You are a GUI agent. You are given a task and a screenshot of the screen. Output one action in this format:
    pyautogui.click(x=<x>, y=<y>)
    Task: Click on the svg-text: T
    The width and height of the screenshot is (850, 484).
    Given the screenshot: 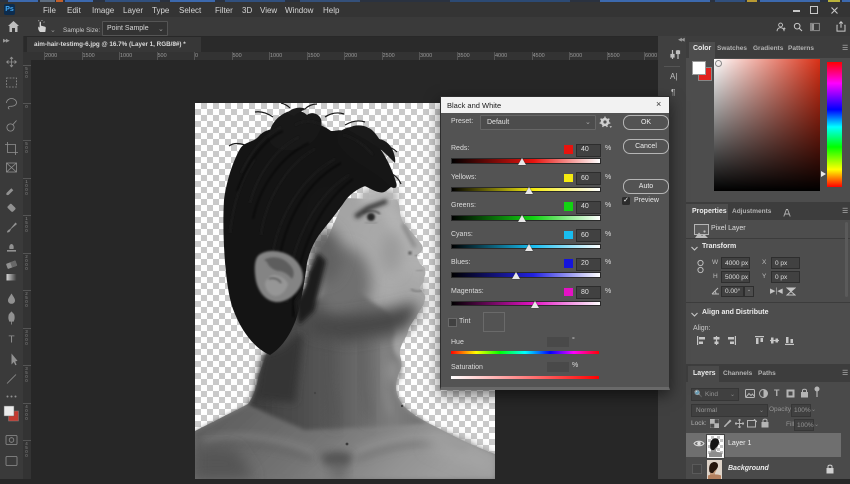 What is the action you would take?
    pyautogui.click(x=11, y=340)
    